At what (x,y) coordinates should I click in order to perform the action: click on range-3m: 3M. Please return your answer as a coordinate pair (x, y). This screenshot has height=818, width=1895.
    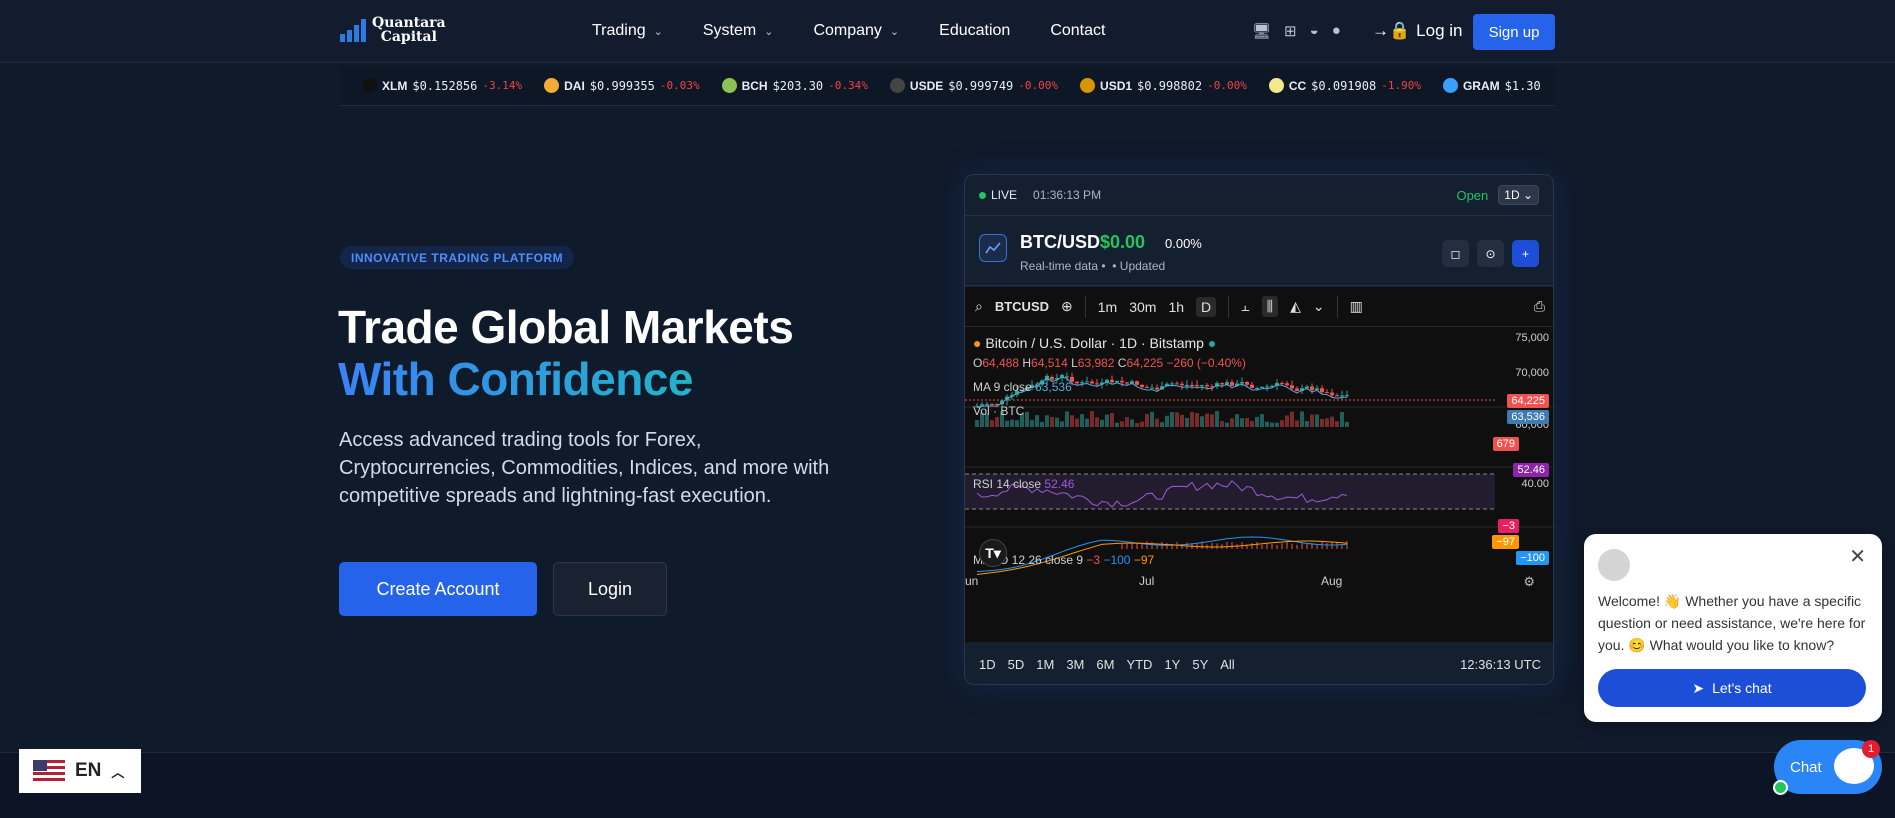
    Looking at the image, I should click on (1075, 664).